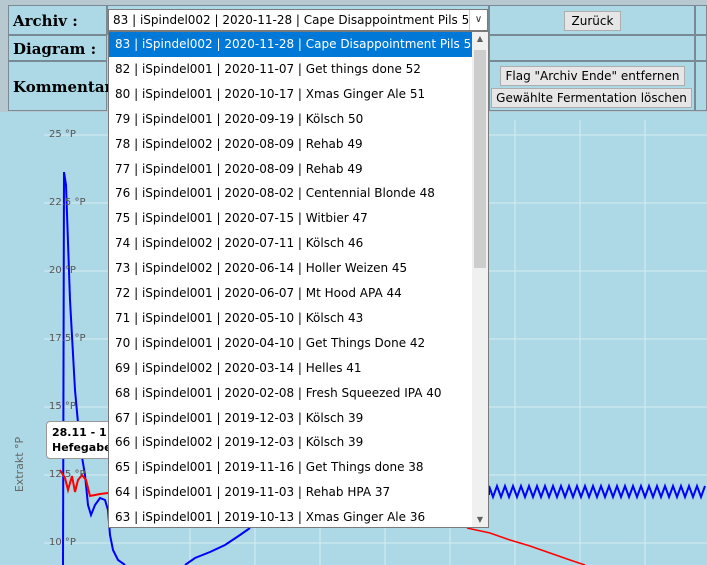 This screenshot has height=565, width=707. I want to click on series-red-line-right, so click(526, 546).